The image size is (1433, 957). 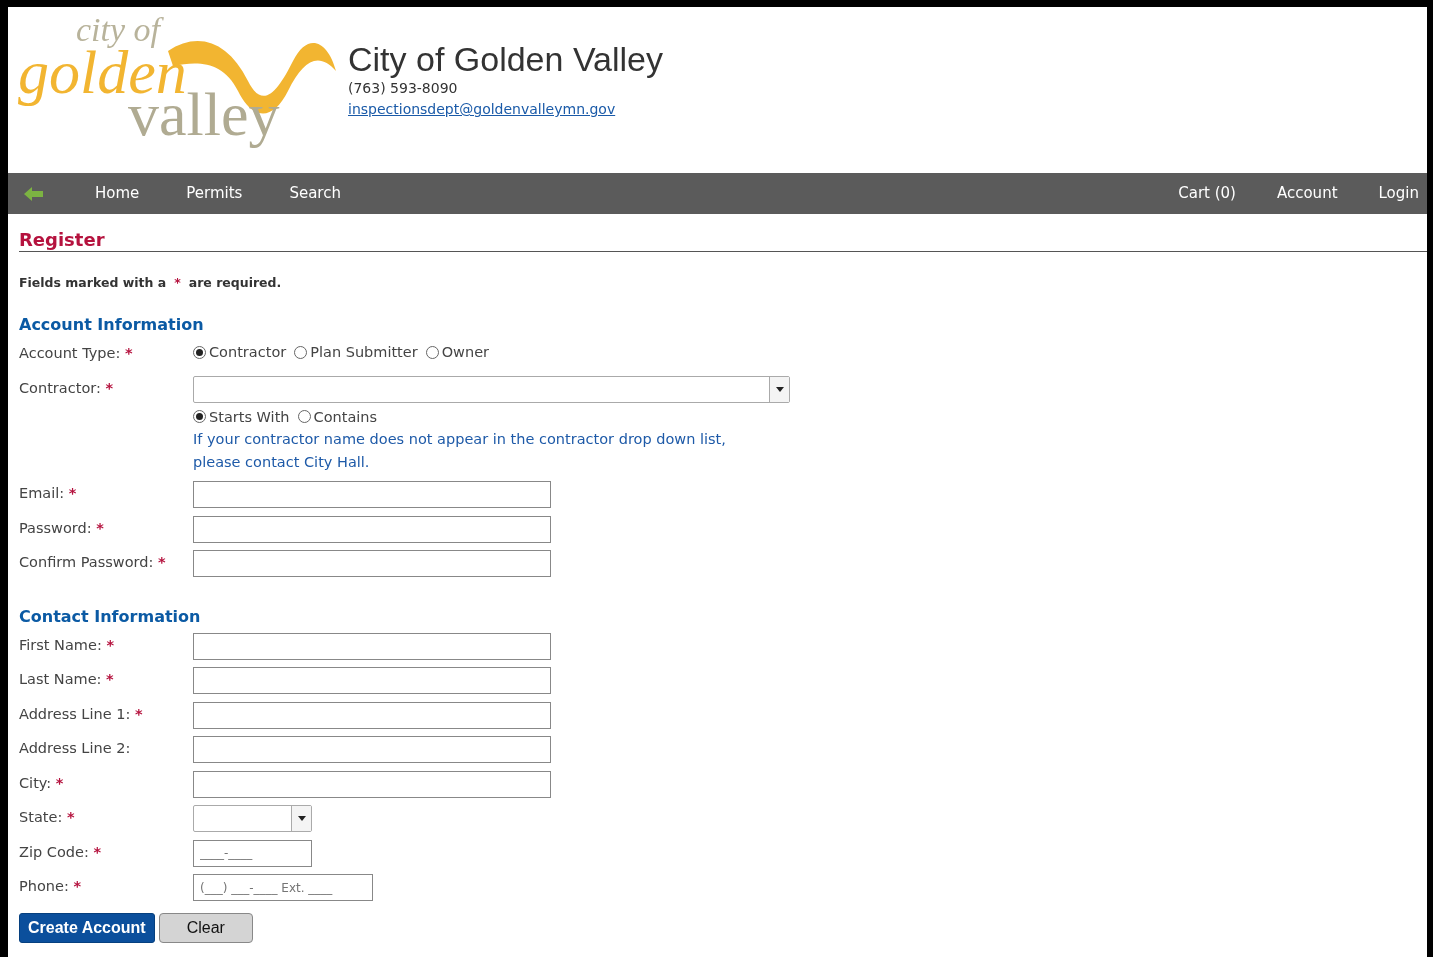 I want to click on radio-option: Owner, so click(x=457, y=352).